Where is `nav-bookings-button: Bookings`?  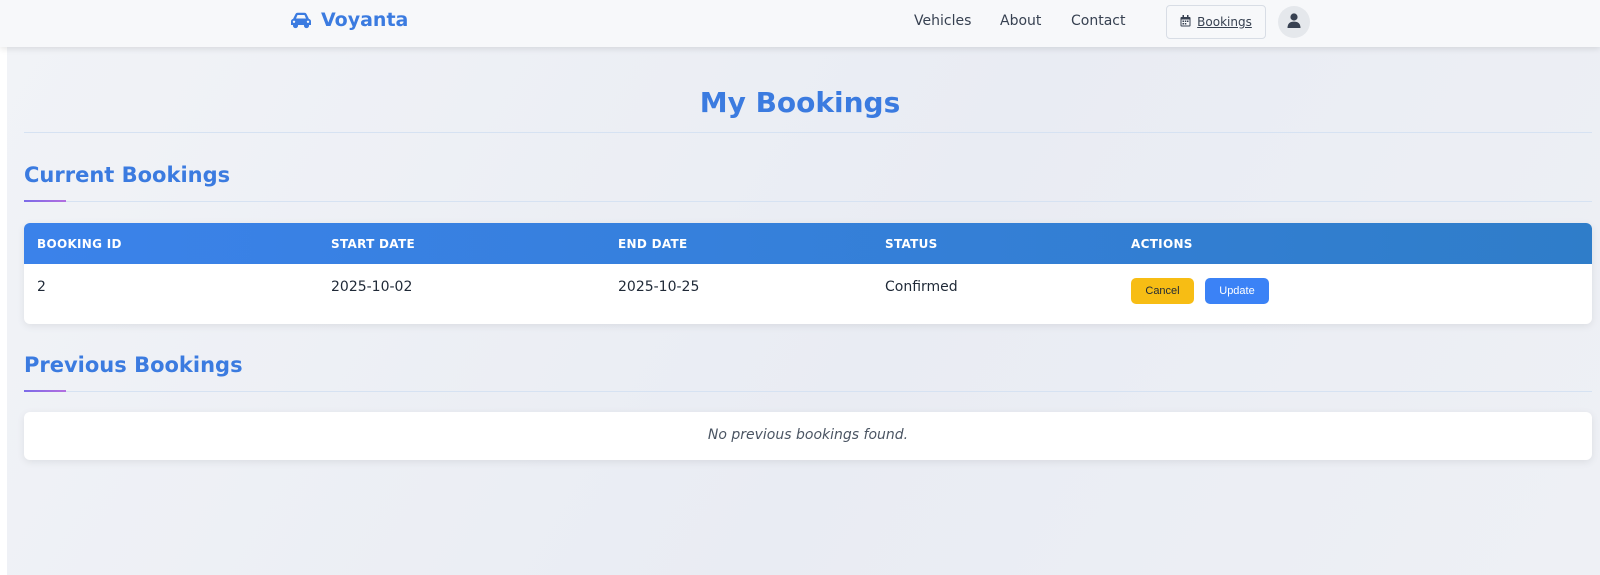 nav-bookings-button: Bookings is located at coordinates (1216, 22).